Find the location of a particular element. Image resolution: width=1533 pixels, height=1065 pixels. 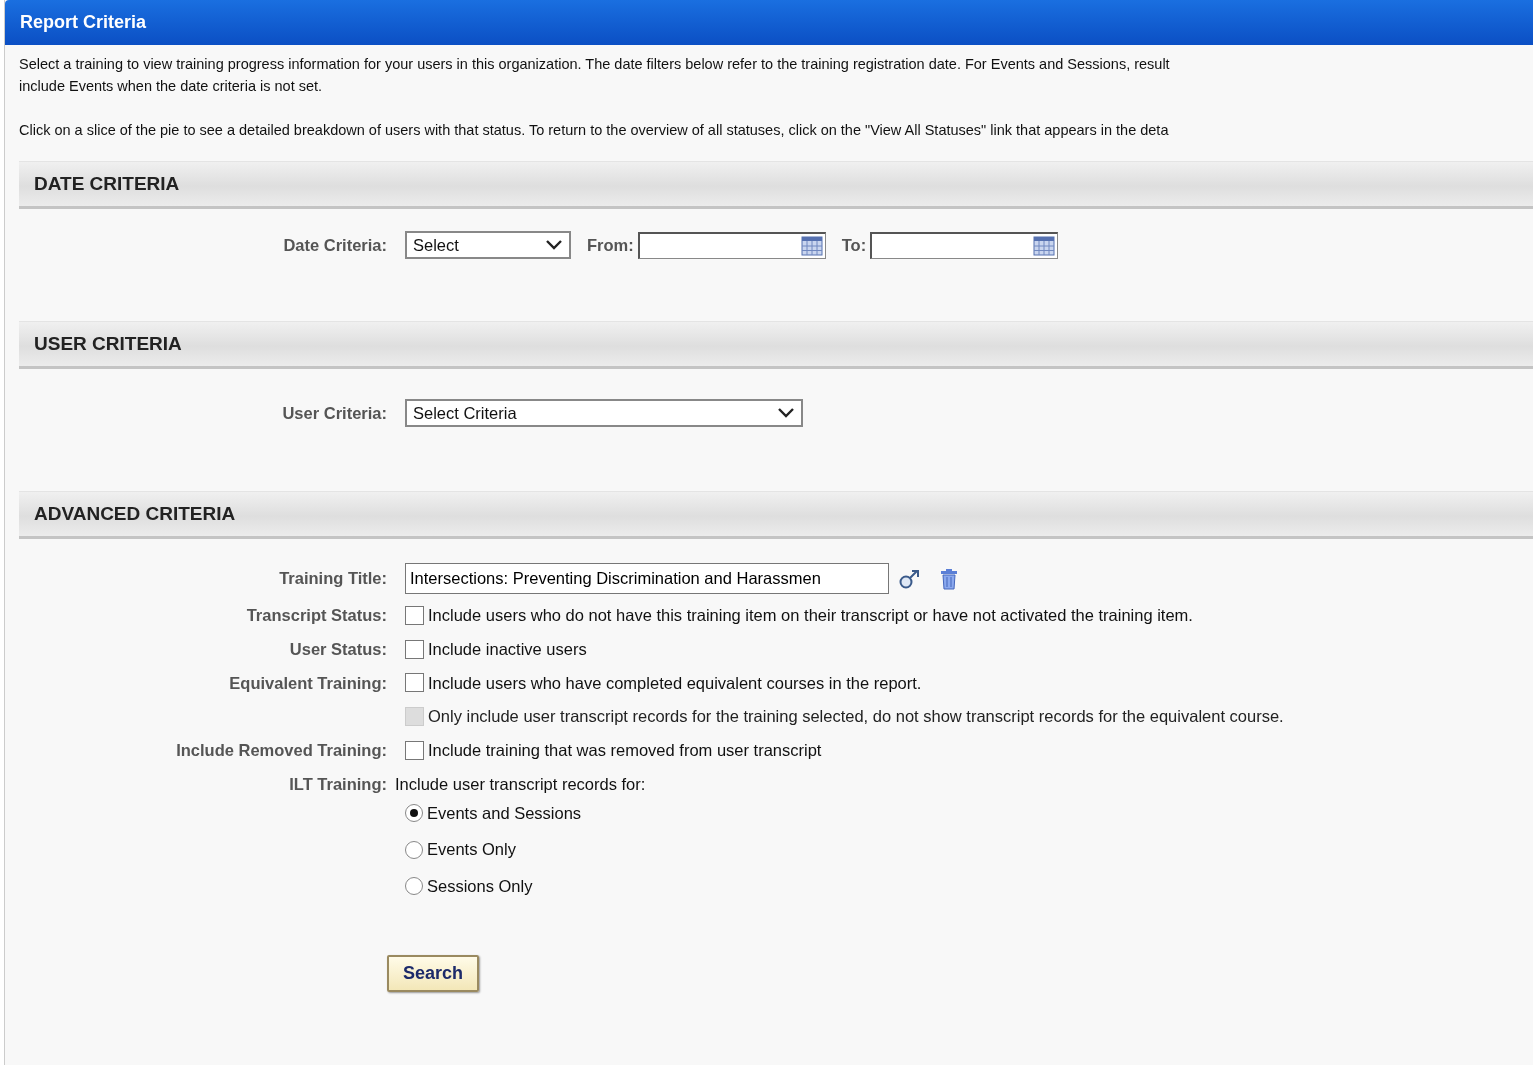

field-label: Include Removed Training: is located at coordinates (281, 750).